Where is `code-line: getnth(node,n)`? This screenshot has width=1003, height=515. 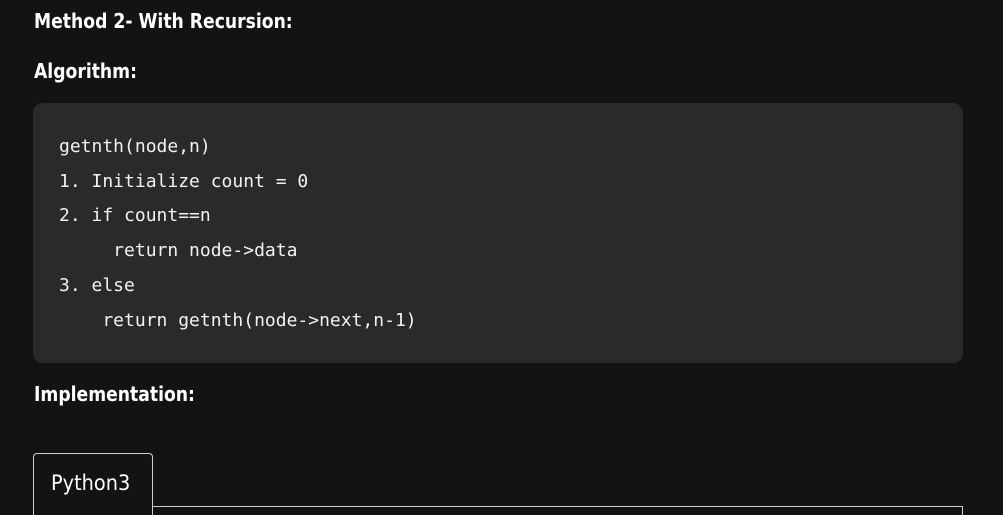
code-line: getnth(node,n) is located at coordinates (135, 146).